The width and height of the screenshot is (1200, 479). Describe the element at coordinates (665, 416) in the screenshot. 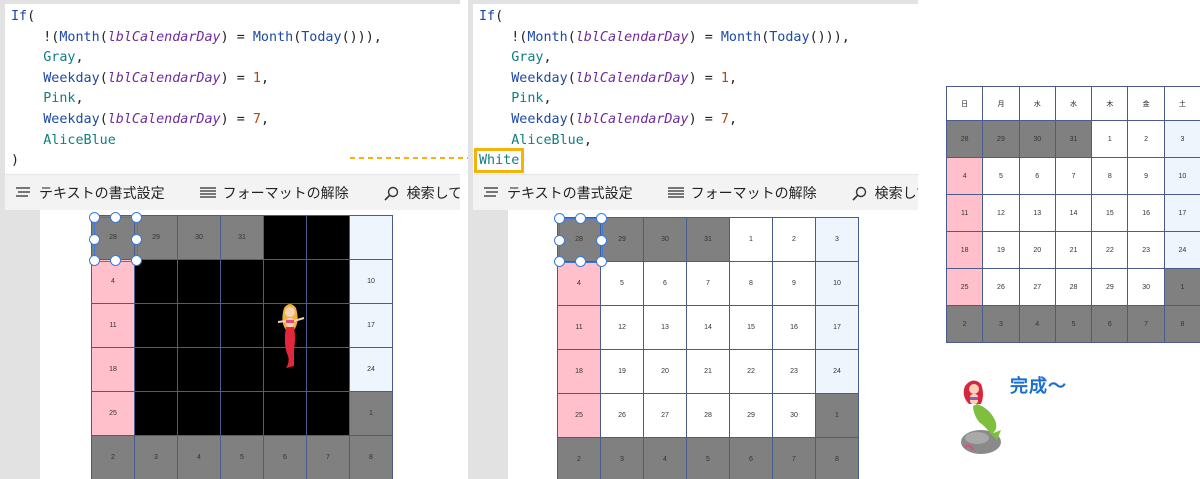

I see `calendar-day-cell: 27` at that location.